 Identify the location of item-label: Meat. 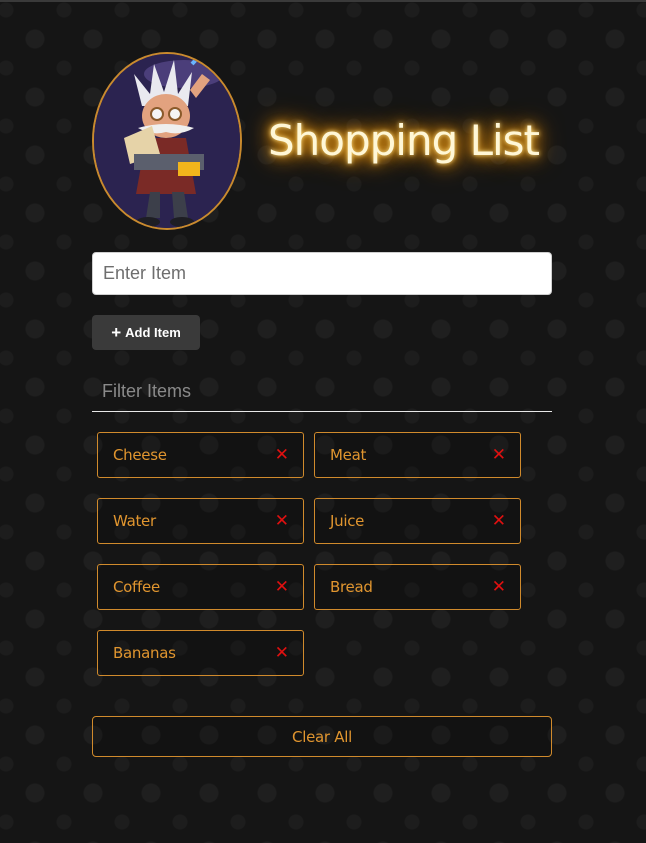
(348, 455).